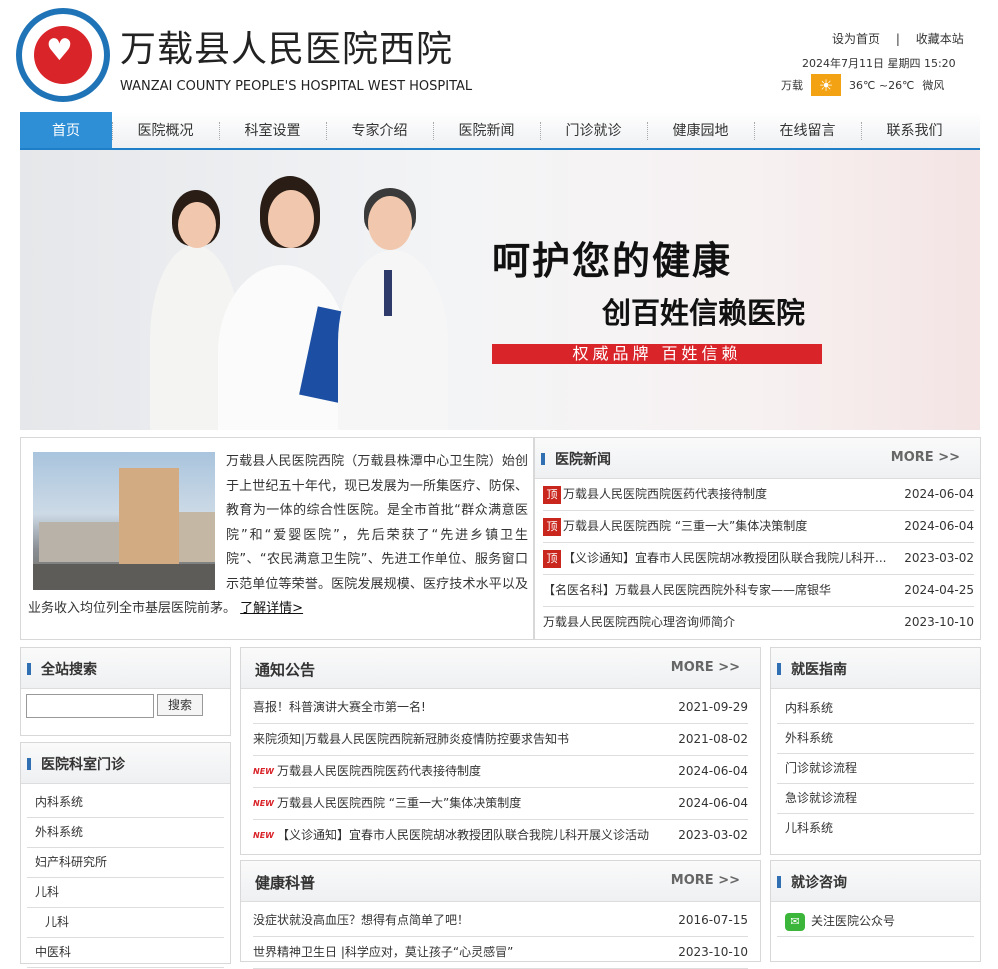  What do you see at coordinates (463, 835) in the screenshot?
I see `notice-title: 【义诊通知】宜春市人民医院胡冰教授团队联合我院儿科开展义诊活动` at bounding box center [463, 835].